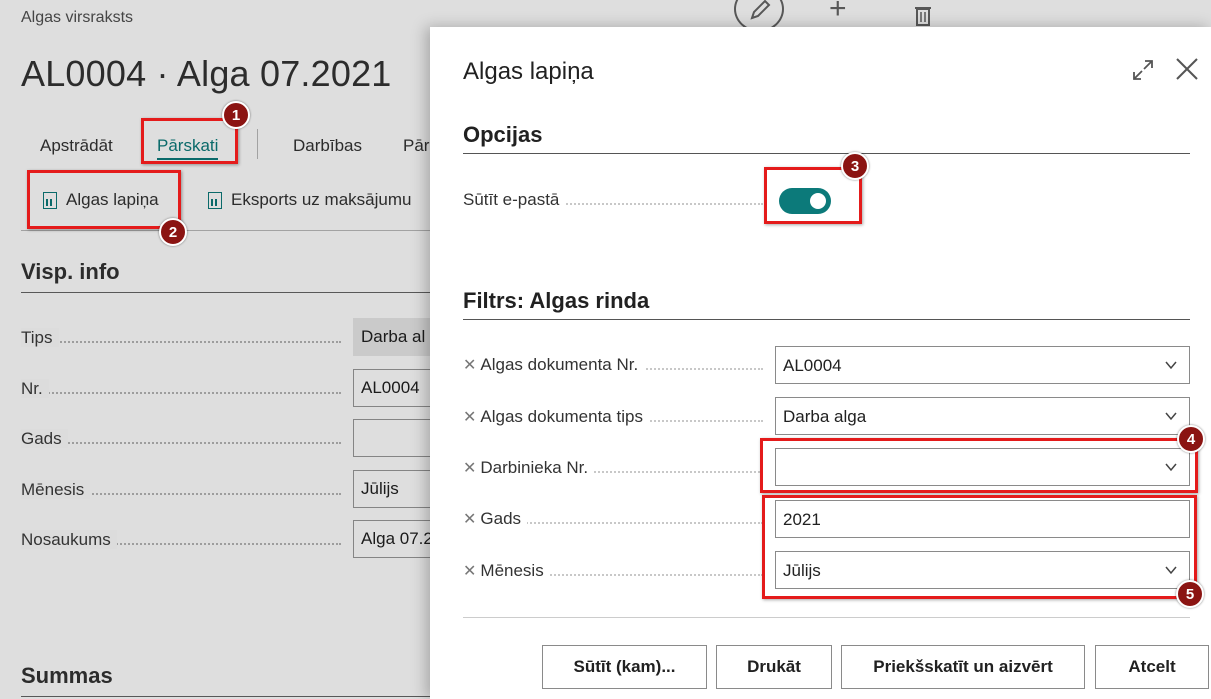 Image resolution: width=1211 pixels, height=699 pixels. Describe the element at coordinates (613, 200) in the screenshot. I see `send-email-label: Sūtīt e-pastā` at that location.